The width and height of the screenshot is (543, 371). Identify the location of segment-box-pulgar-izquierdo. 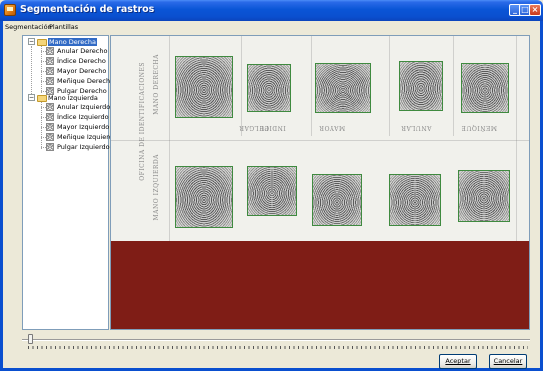
(204, 197).